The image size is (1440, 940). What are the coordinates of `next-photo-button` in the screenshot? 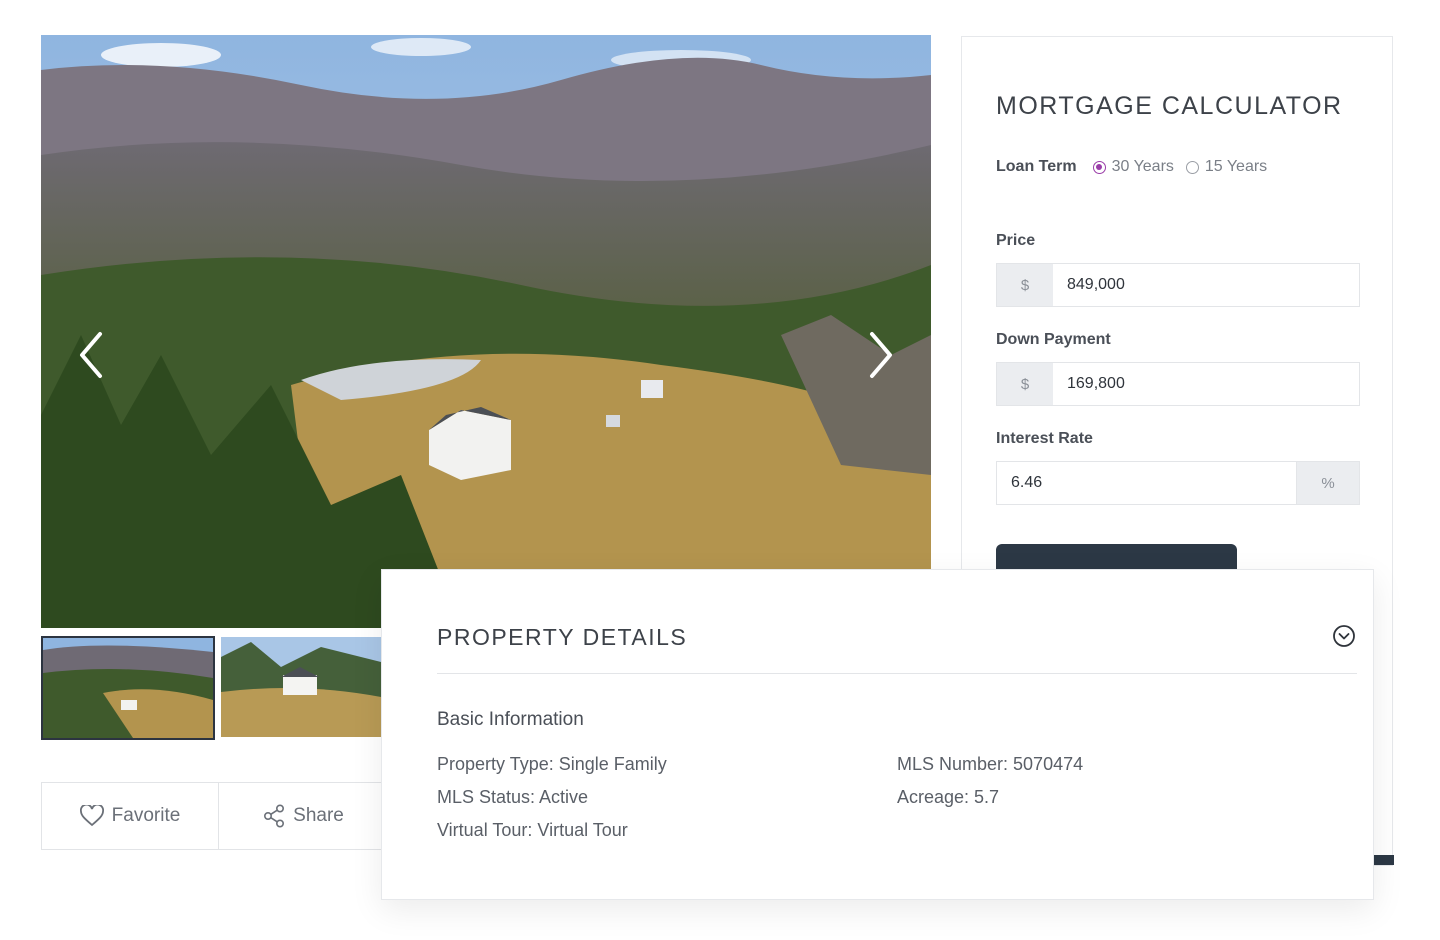 It's located at (881, 355).